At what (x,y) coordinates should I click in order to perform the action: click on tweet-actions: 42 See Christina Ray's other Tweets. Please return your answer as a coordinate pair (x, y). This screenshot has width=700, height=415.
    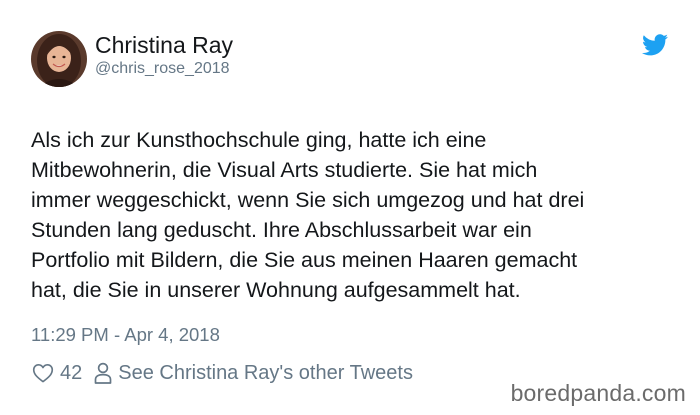
    Looking at the image, I should click on (222, 373).